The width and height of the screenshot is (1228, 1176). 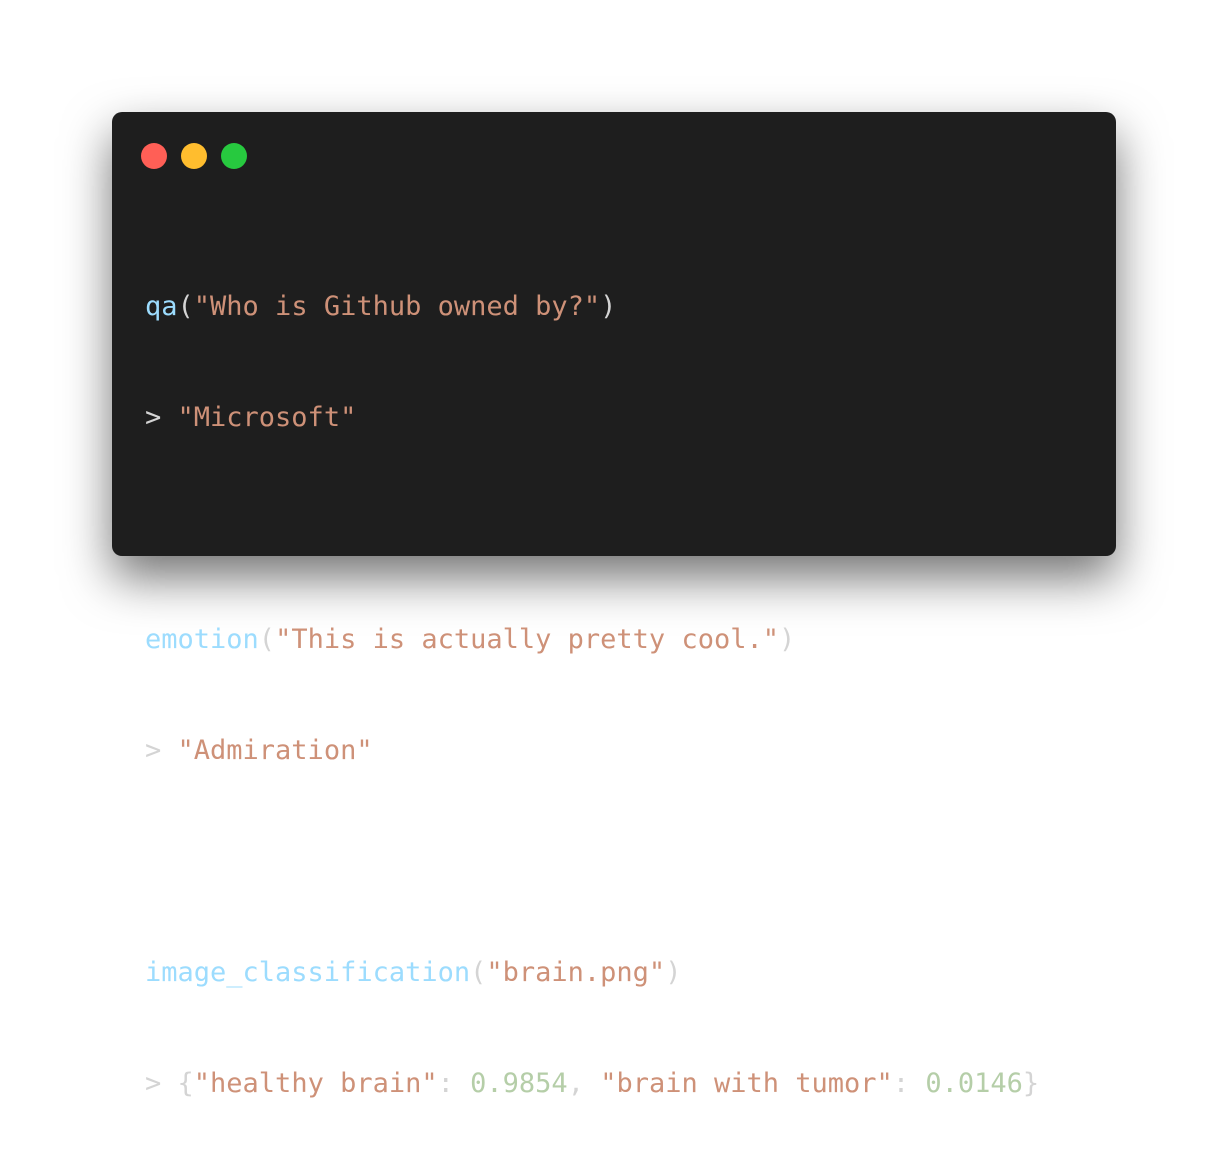 I want to click on result-key-healthy: "healthy brain", so click(x=315, y=1083).